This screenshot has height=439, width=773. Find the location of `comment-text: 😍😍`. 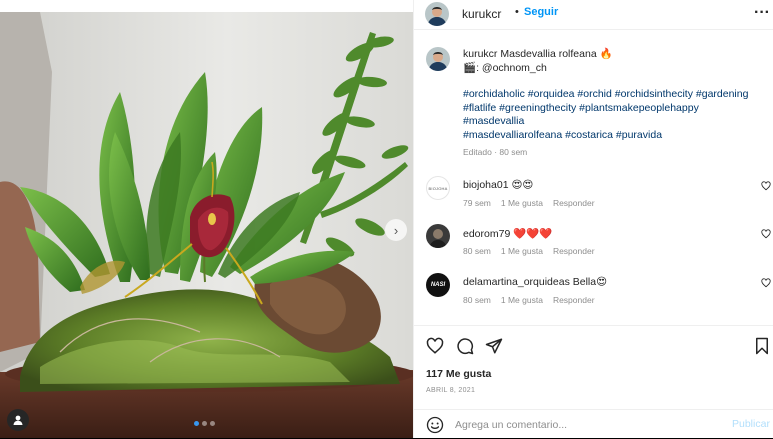

comment-text: 😍😍 is located at coordinates (522, 185).